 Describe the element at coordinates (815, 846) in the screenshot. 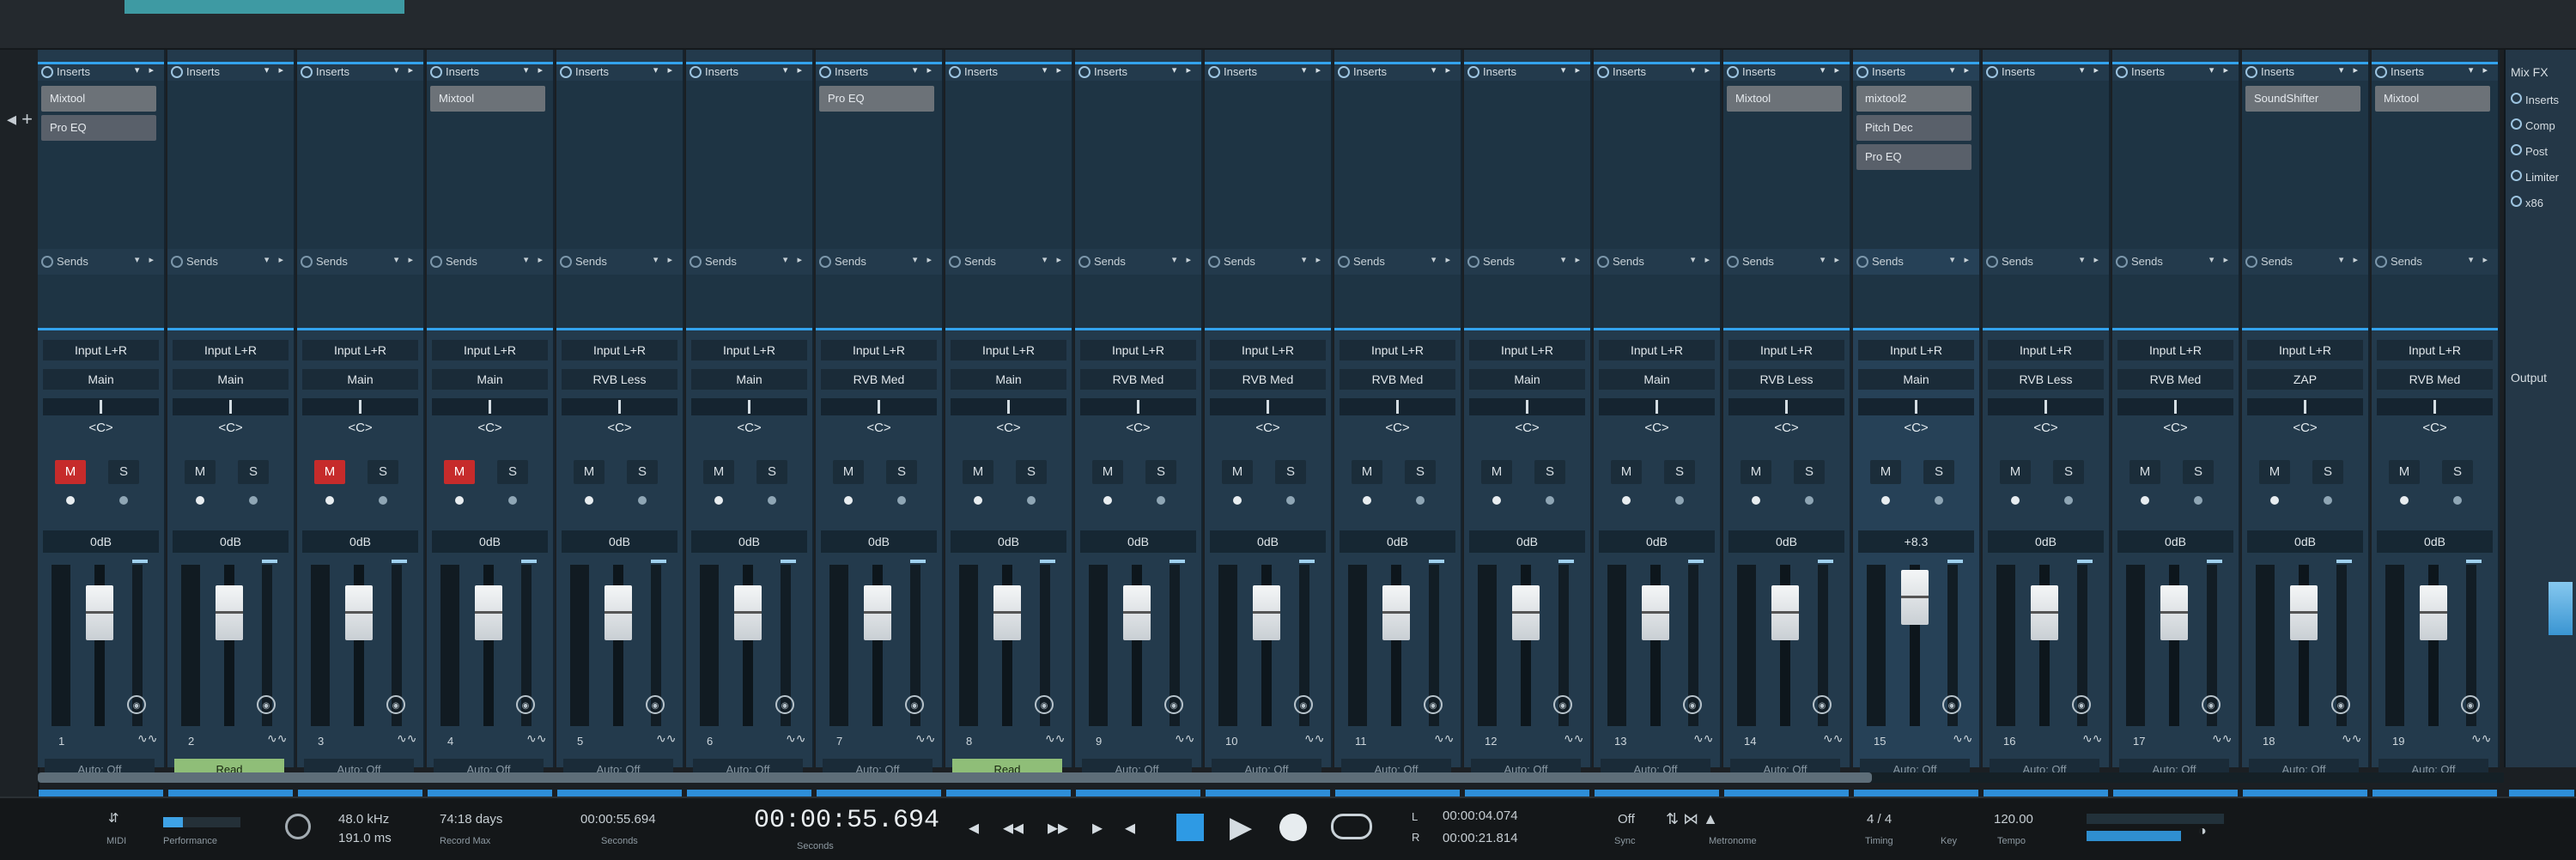

I see `primary-time-unit: Seconds` at that location.